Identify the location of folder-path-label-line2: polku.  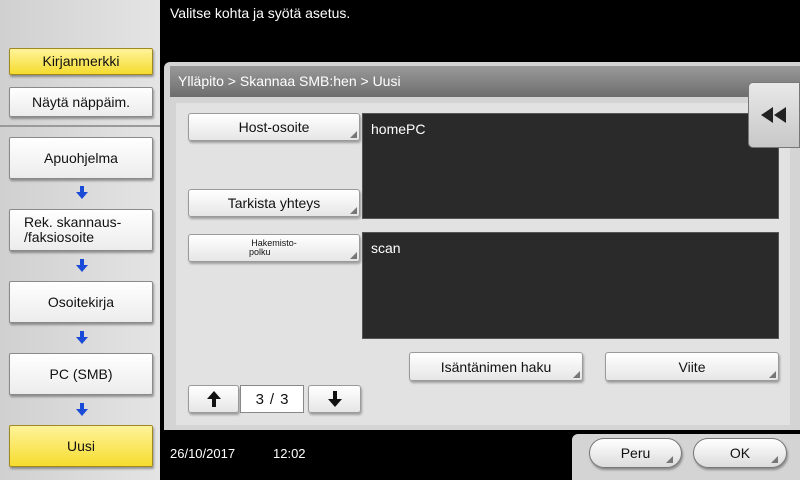
(260, 252).